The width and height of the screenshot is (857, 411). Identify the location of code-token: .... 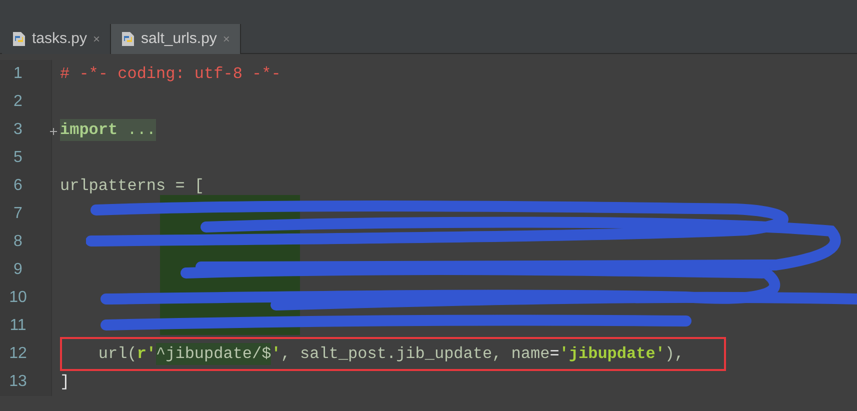
(137, 130).